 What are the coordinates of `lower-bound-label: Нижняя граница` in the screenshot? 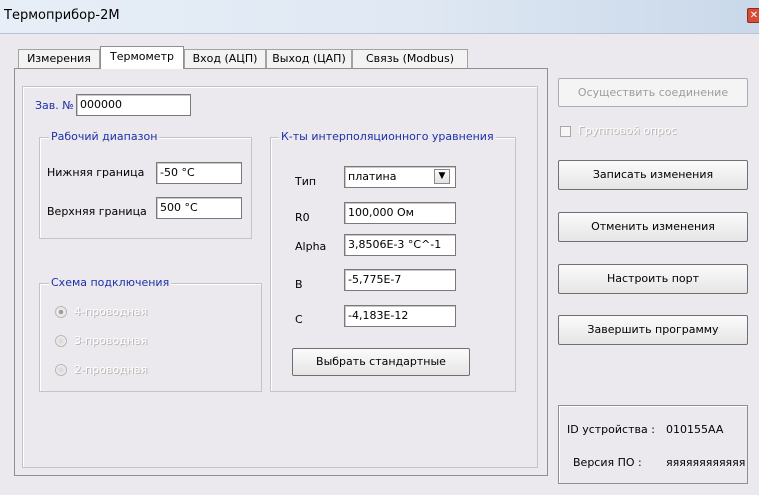 It's located at (96, 172).